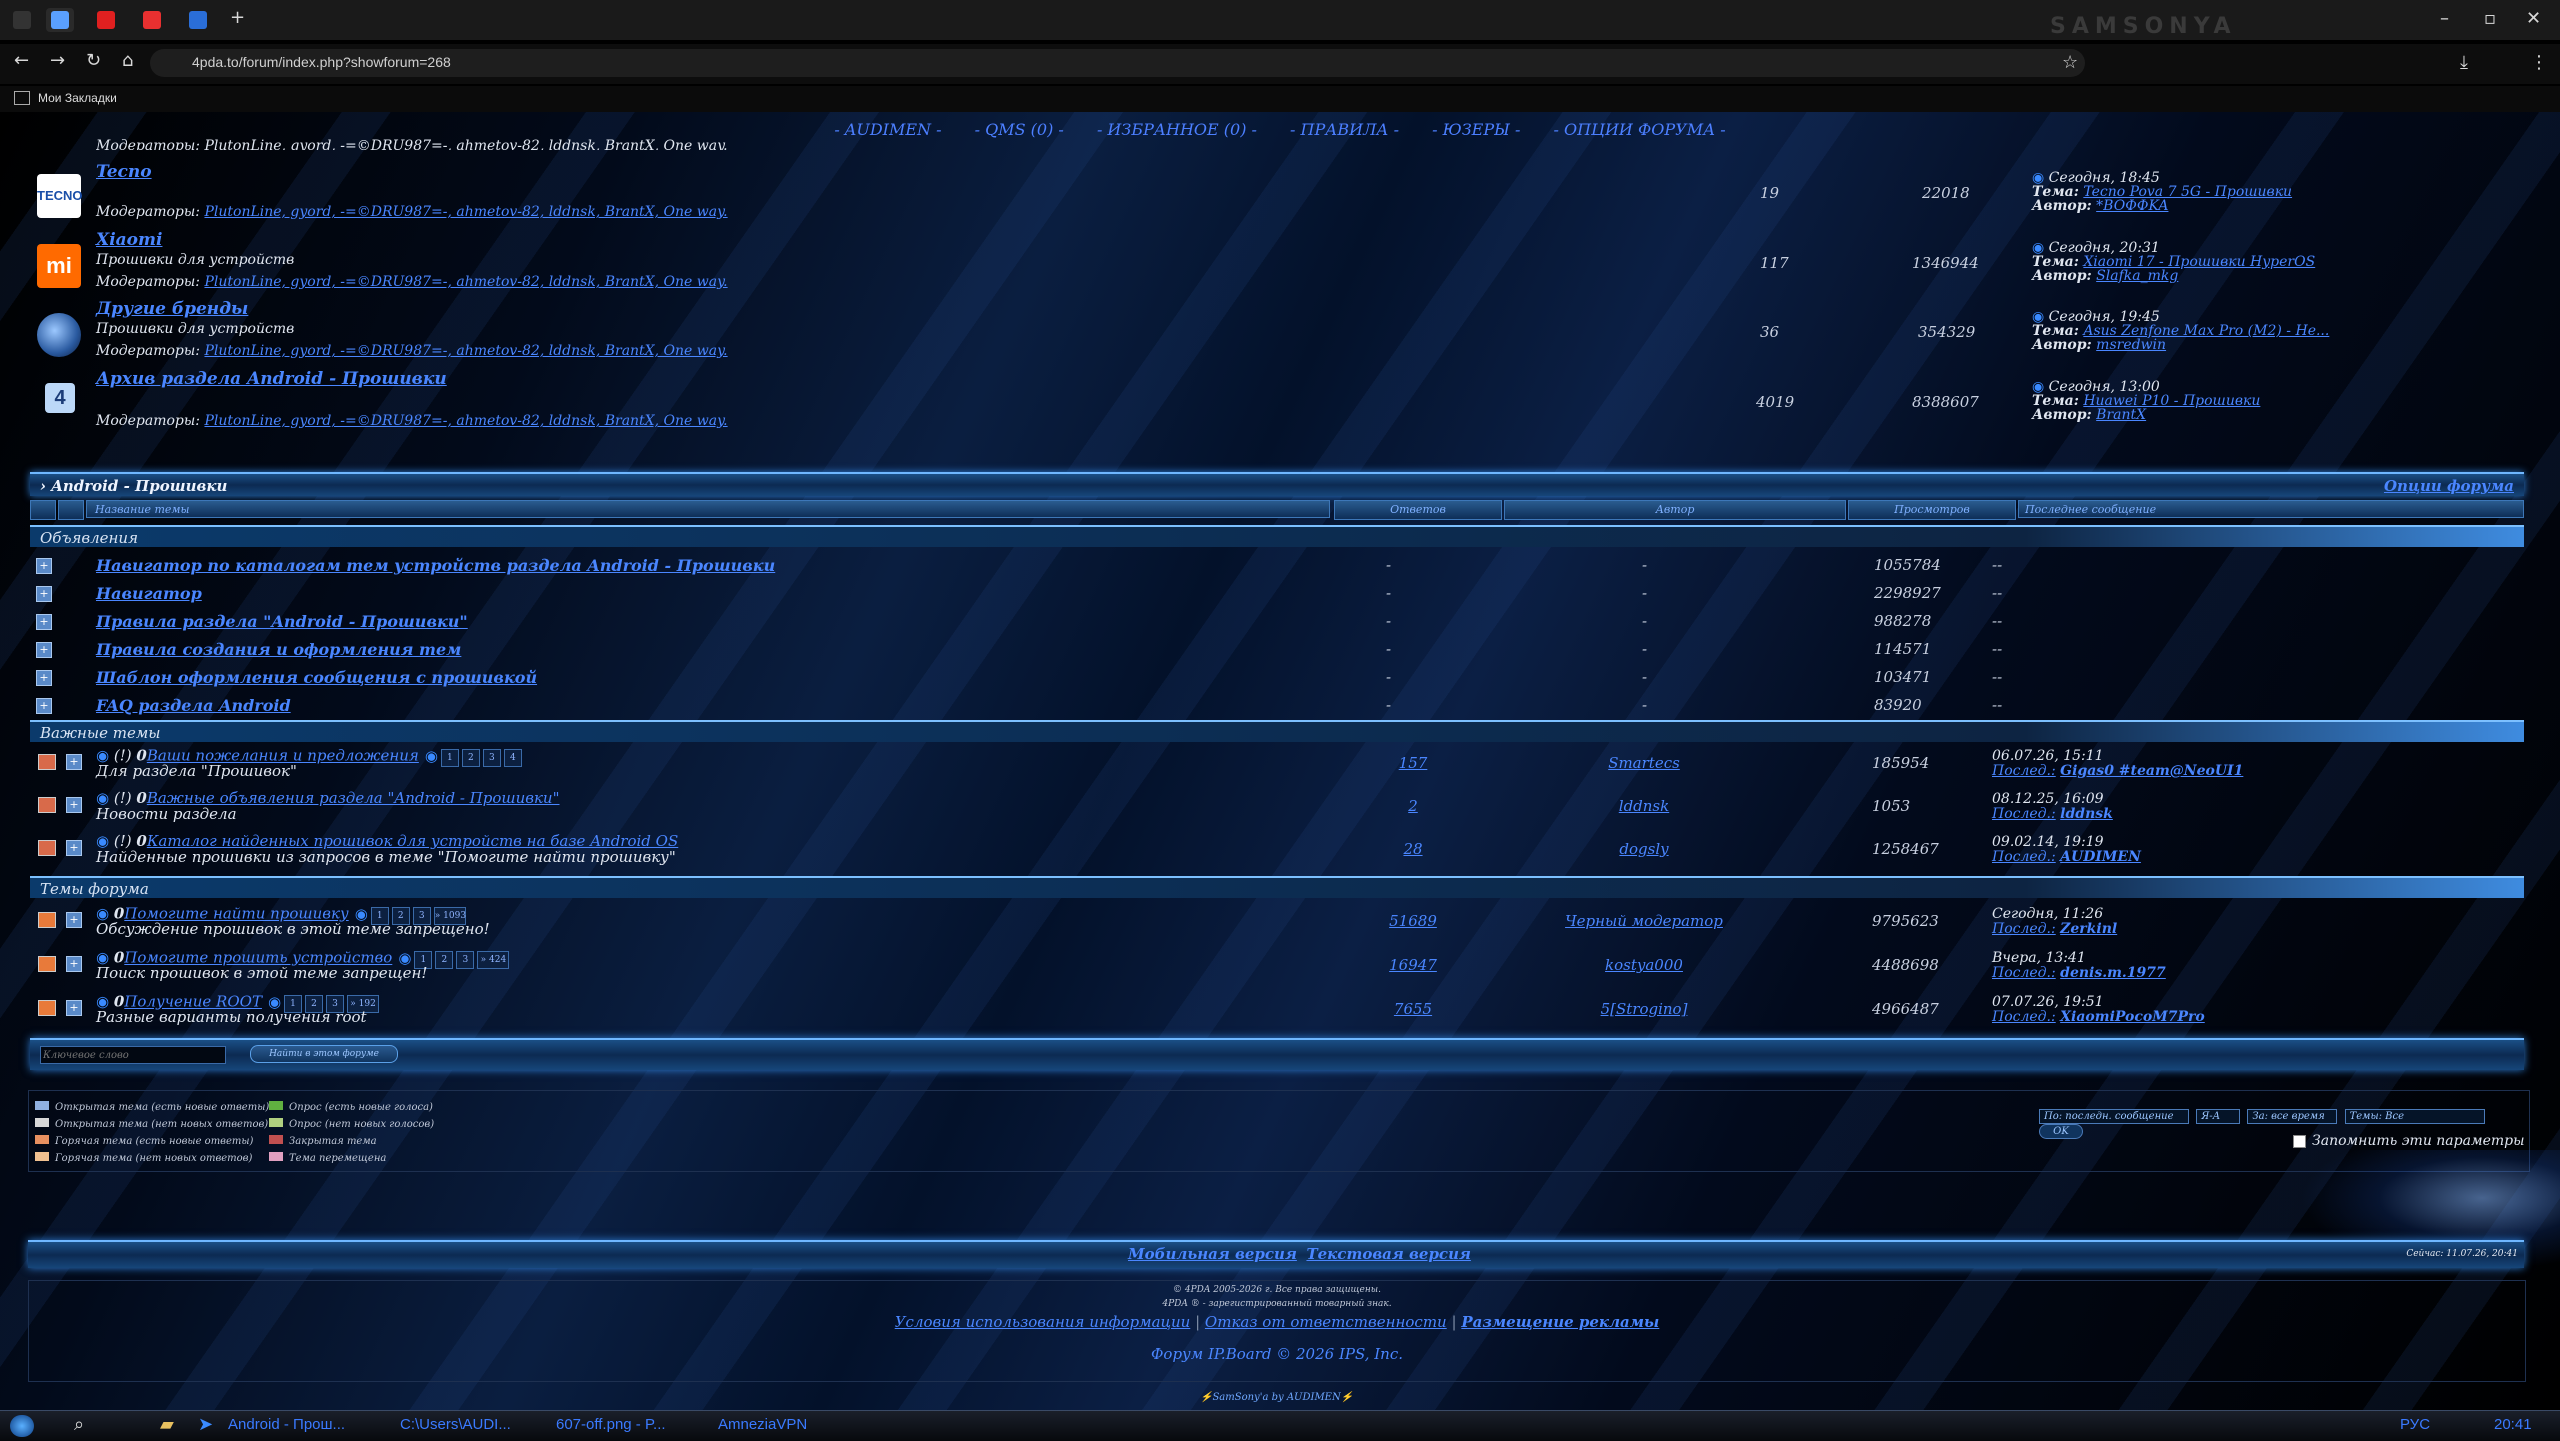 This screenshot has height=1441, width=2560. What do you see at coordinates (2464, 62) in the screenshot?
I see `downloads-icon: ⤓` at bounding box center [2464, 62].